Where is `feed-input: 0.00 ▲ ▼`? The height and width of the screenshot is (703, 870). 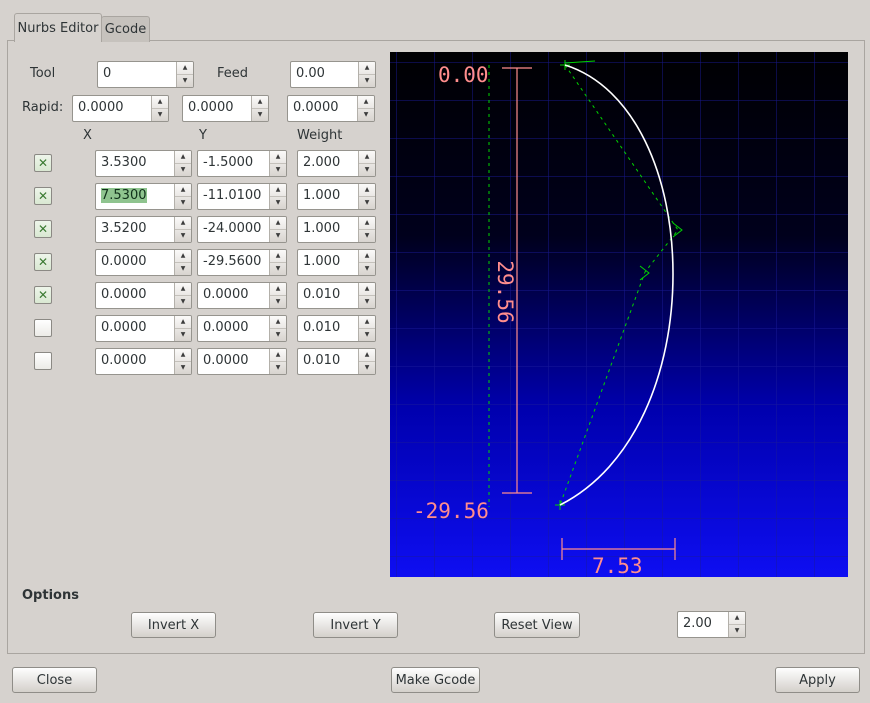 feed-input: 0.00 ▲ ▼ is located at coordinates (333, 74).